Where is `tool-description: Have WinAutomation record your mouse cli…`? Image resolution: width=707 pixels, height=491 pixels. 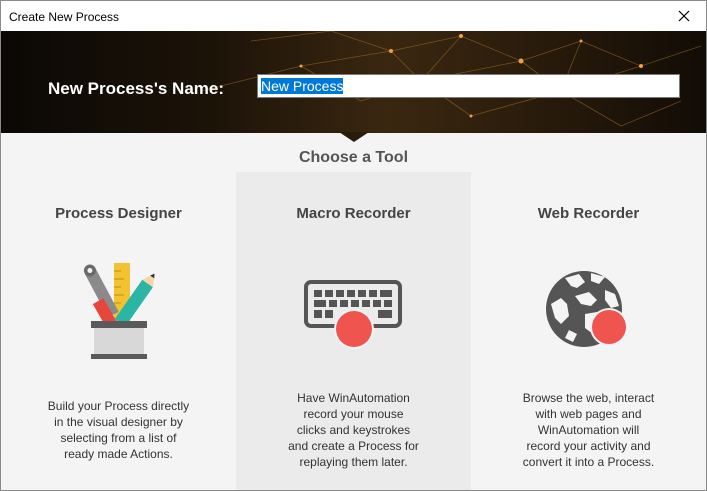
tool-description: Have WinAutomation record your mouse cli… is located at coordinates (353, 430).